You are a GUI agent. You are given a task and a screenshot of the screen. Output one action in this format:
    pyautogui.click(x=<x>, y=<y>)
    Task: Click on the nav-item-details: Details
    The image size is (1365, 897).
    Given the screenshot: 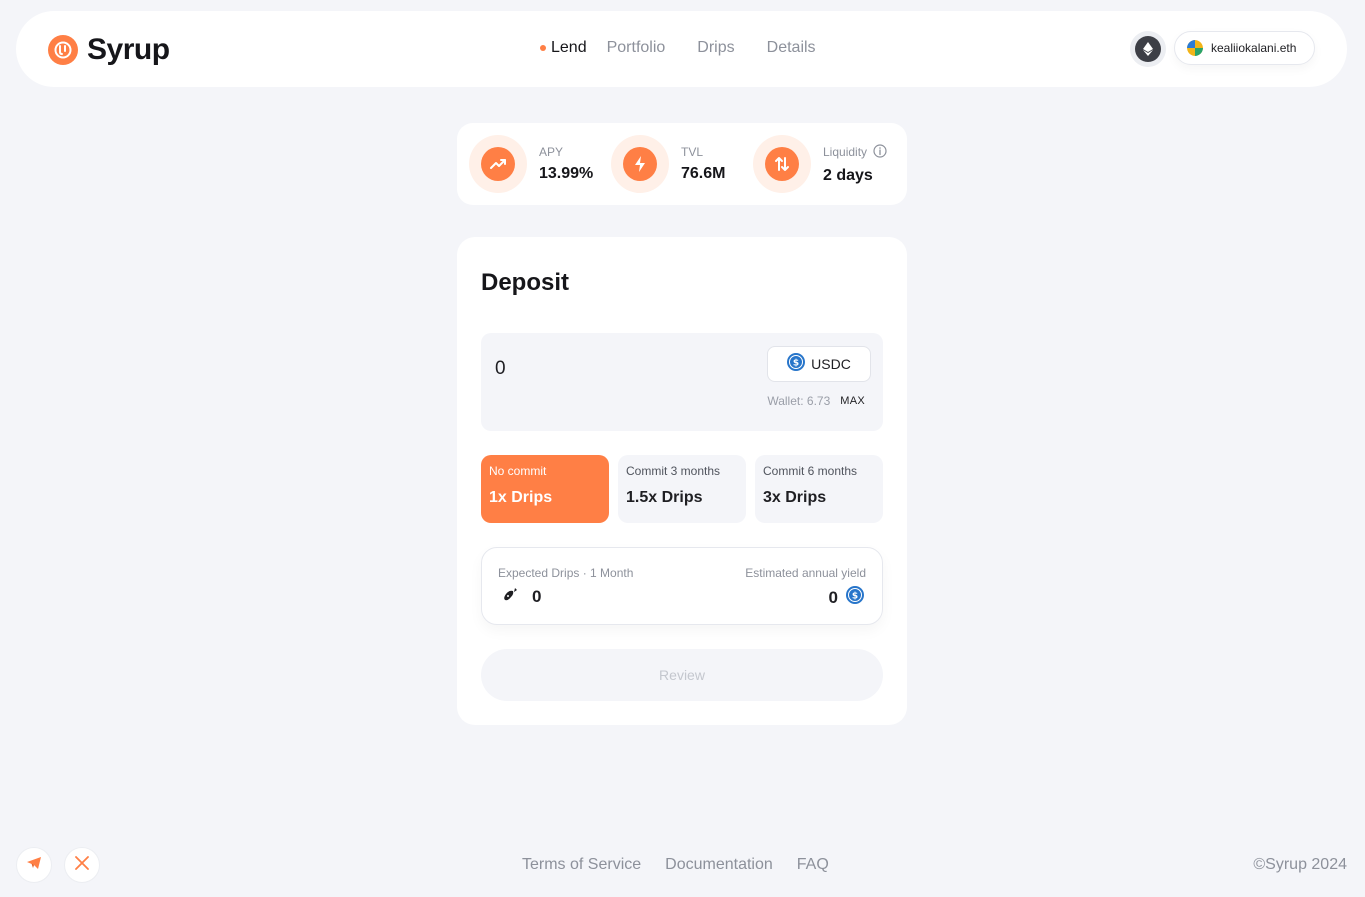 What is the action you would take?
    pyautogui.click(x=791, y=48)
    